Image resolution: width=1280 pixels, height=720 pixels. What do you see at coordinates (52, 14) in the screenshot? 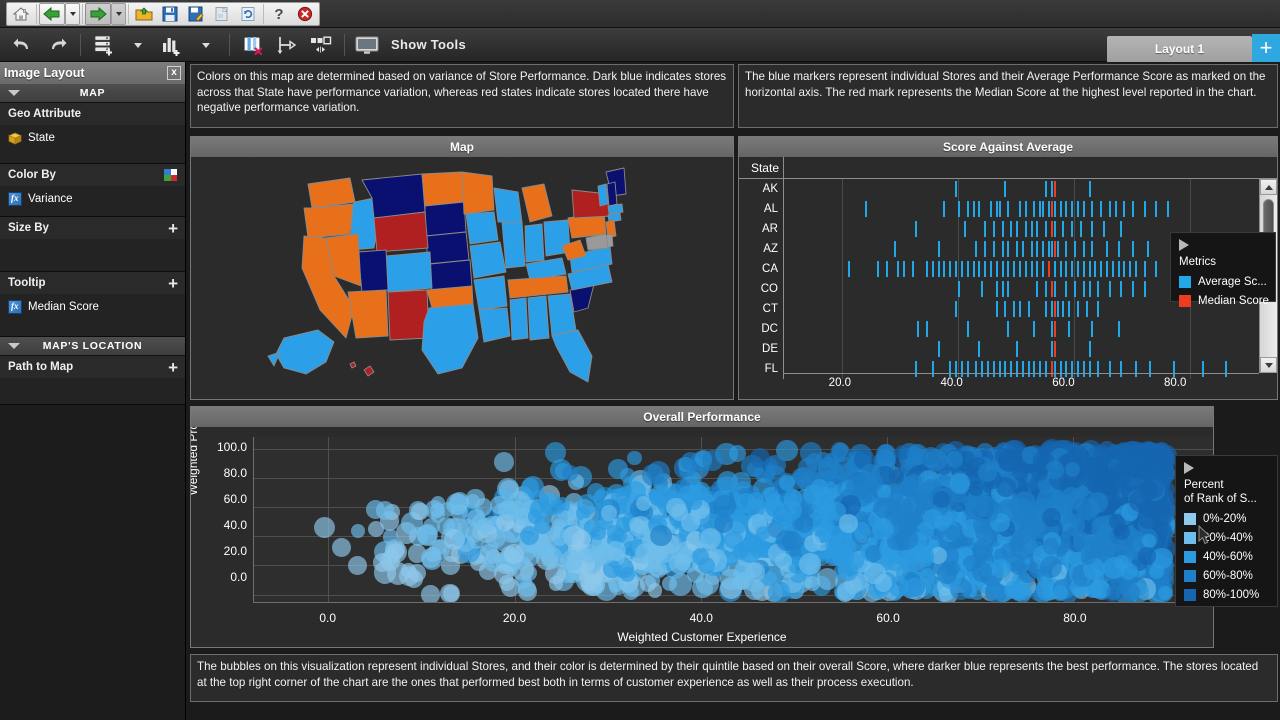
I see `back-arrow-icon` at bounding box center [52, 14].